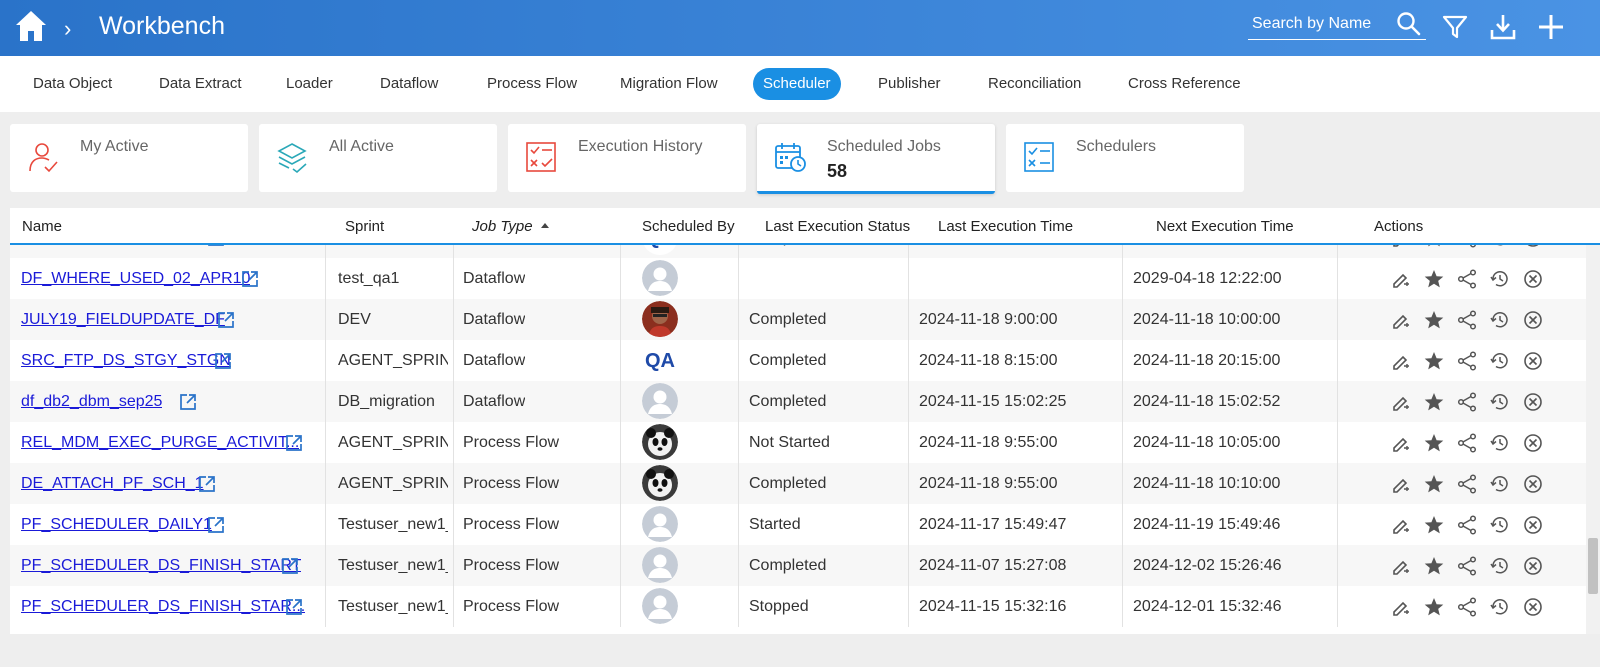 This screenshot has width=1600, height=667. I want to click on card-label: My Active, so click(114, 146).